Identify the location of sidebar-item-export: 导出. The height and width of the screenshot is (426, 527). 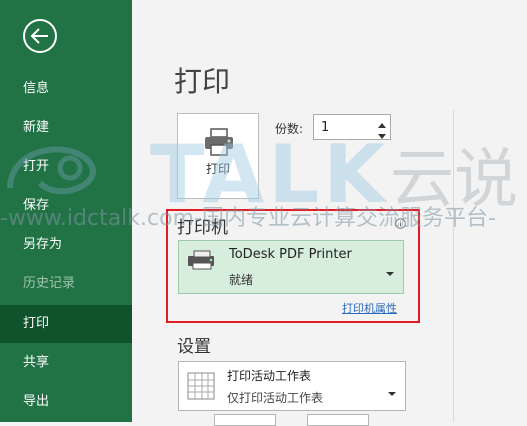
(66, 402).